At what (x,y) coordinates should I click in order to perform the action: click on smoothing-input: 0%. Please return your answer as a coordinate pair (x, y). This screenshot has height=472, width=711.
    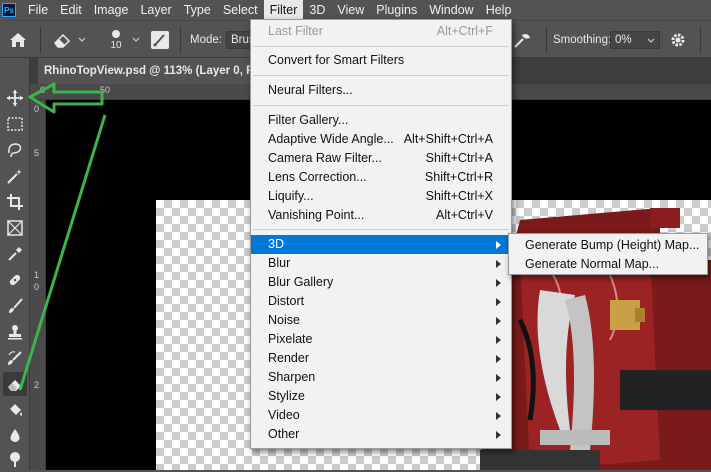
    Looking at the image, I should click on (635, 40).